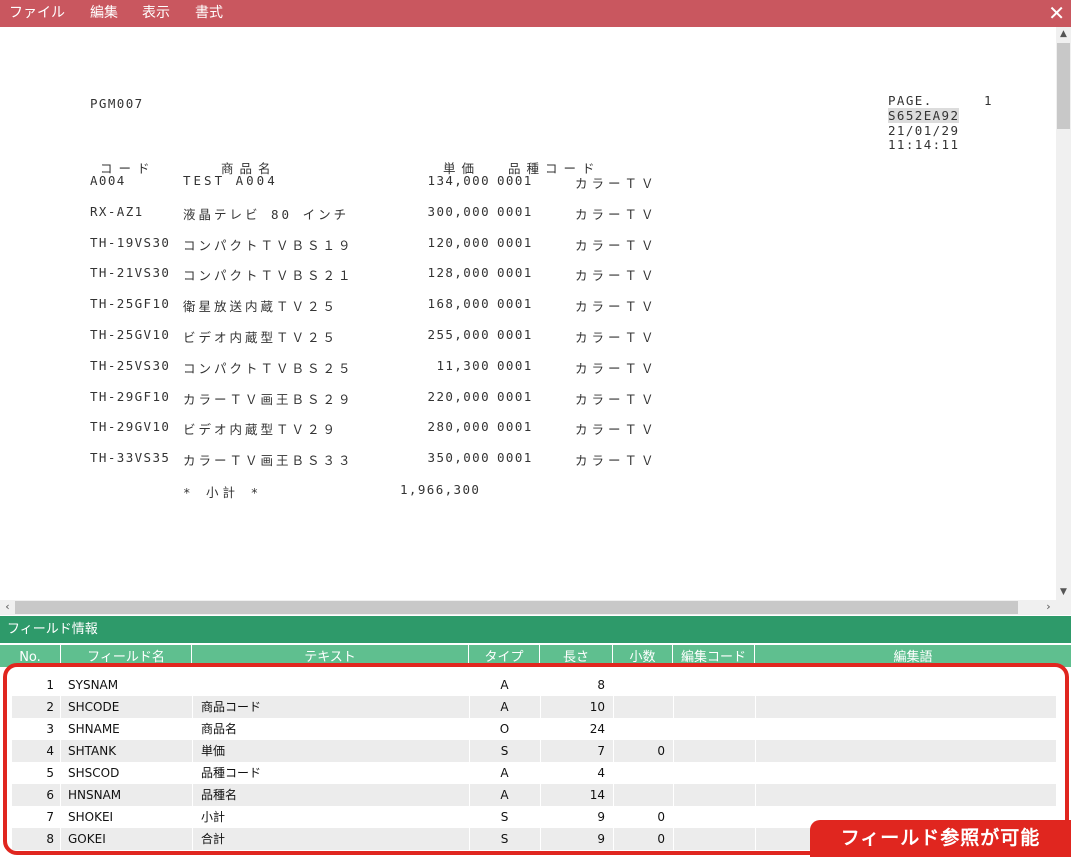 The image size is (1071, 857). What do you see at coordinates (87, 839) in the screenshot?
I see `cell-field-name: GOKEI` at bounding box center [87, 839].